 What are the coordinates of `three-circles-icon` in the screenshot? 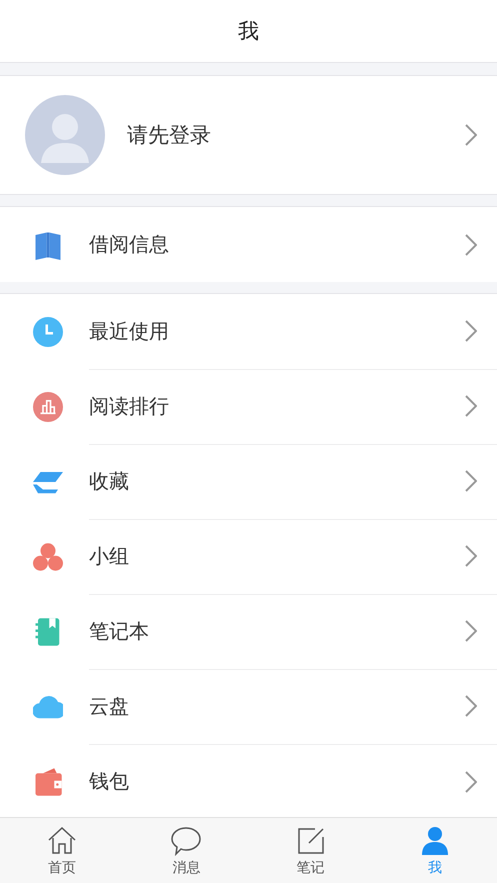 It's located at (48, 557).